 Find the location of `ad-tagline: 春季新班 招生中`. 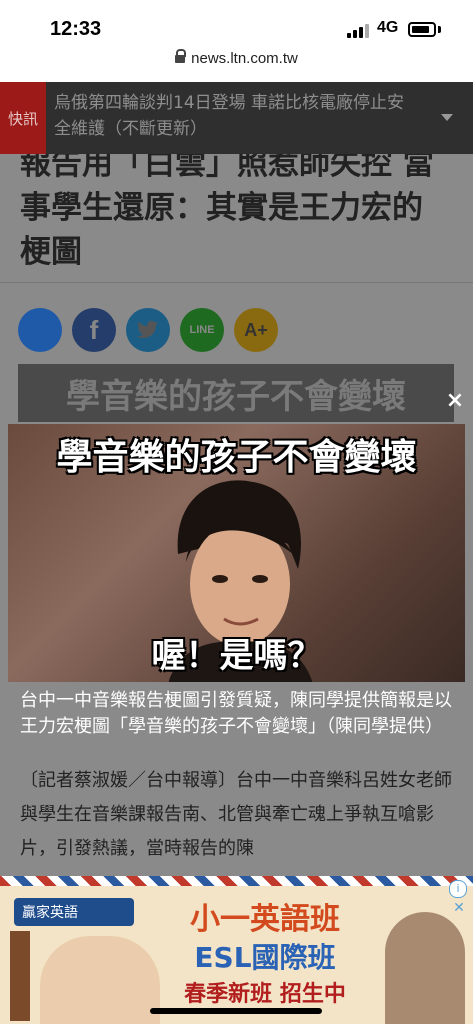

ad-tagline: 春季新班 招生中 is located at coordinates (265, 994).